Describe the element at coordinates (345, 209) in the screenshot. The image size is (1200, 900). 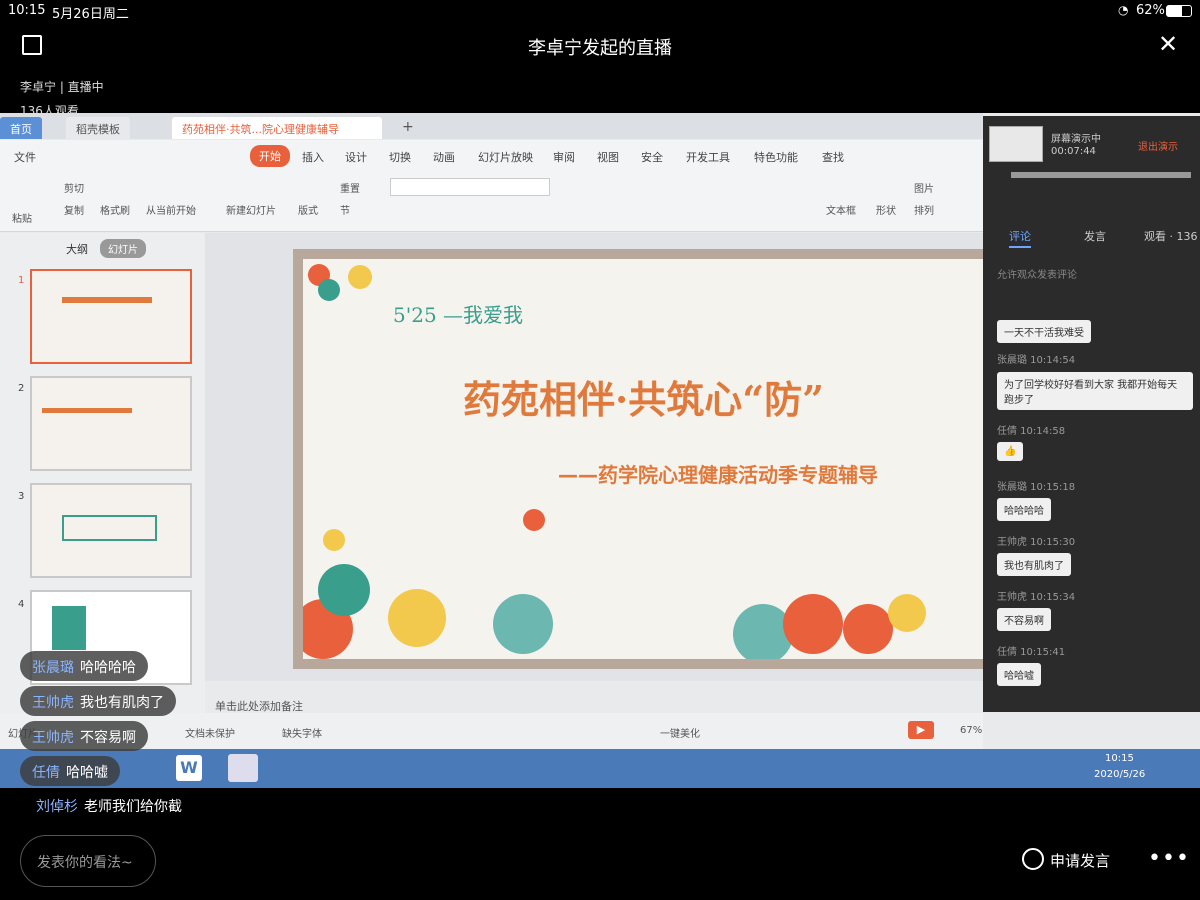
I see `section-button: 节` at that location.